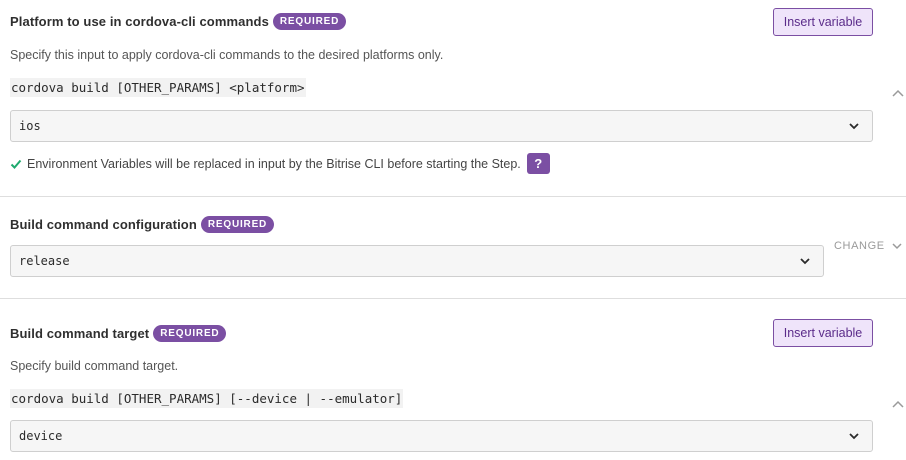 The image size is (906, 460). I want to click on platform-title: Platform to use in cordova-cli commands, so click(139, 21).